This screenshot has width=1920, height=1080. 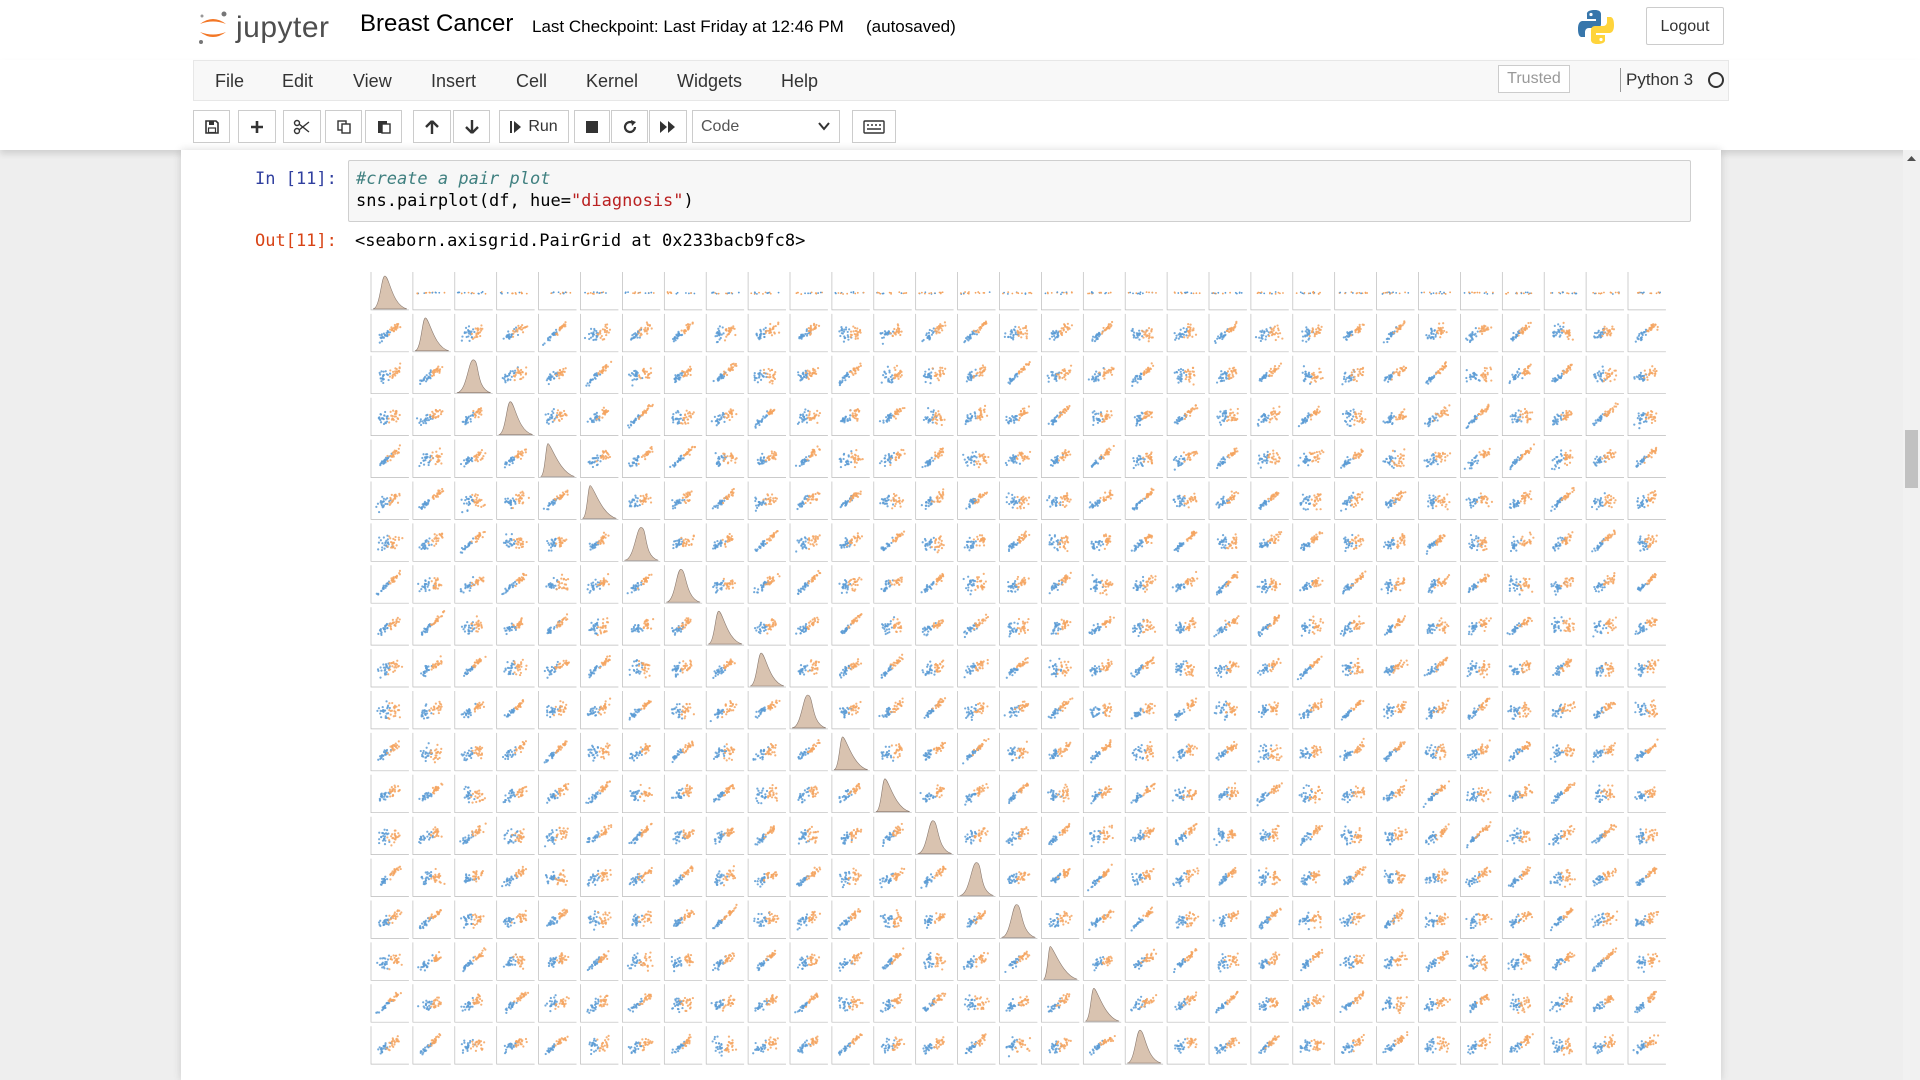 What do you see at coordinates (211, 126) in the screenshot?
I see `save-button` at bounding box center [211, 126].